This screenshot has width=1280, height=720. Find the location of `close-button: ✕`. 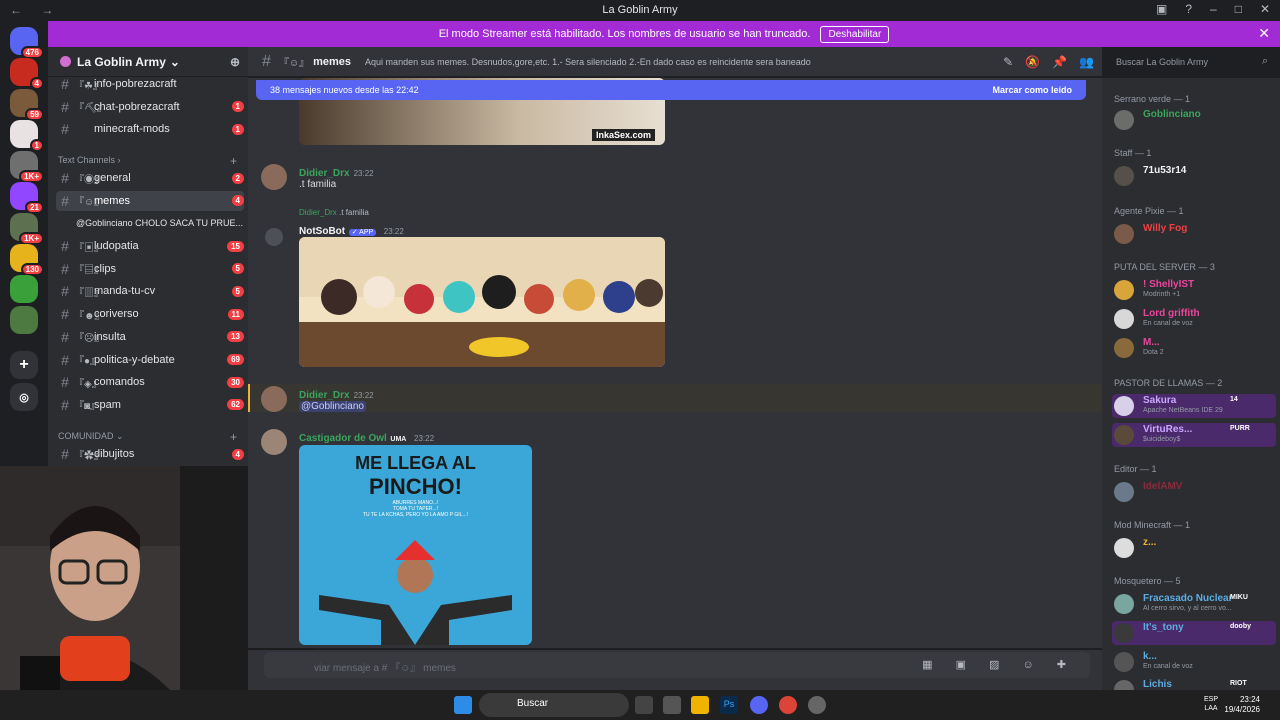

close-button: ✕ is located at coordinates (1265, 9).